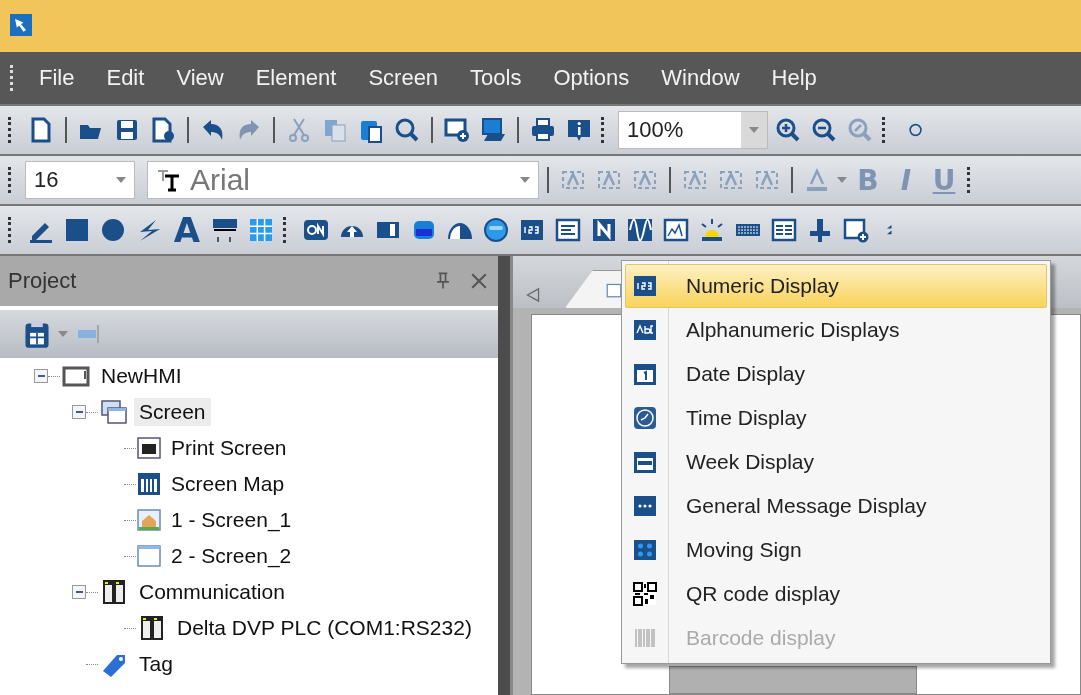 Image resolution: width=1081 pixels, height=695 pixels. Describe the element at coordinates (225, 230) in the screenshot. I see `scale-icon` at that location.